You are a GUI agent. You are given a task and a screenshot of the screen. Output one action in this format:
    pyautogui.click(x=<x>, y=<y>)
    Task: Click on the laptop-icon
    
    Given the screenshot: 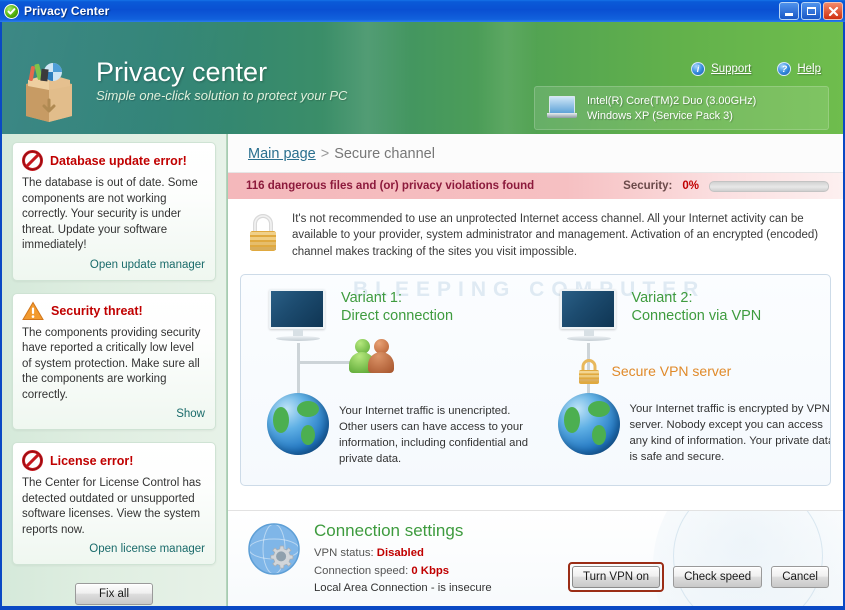 What is the action you would take?
    pyautogui.click(x=562, y=108)
    